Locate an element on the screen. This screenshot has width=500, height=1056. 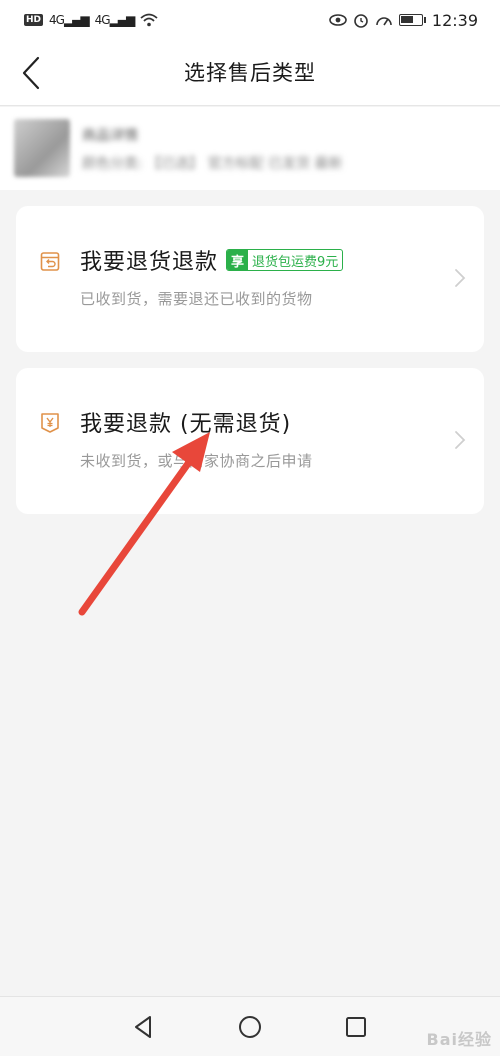
return-box-icon is located at coordinates (50, 261).